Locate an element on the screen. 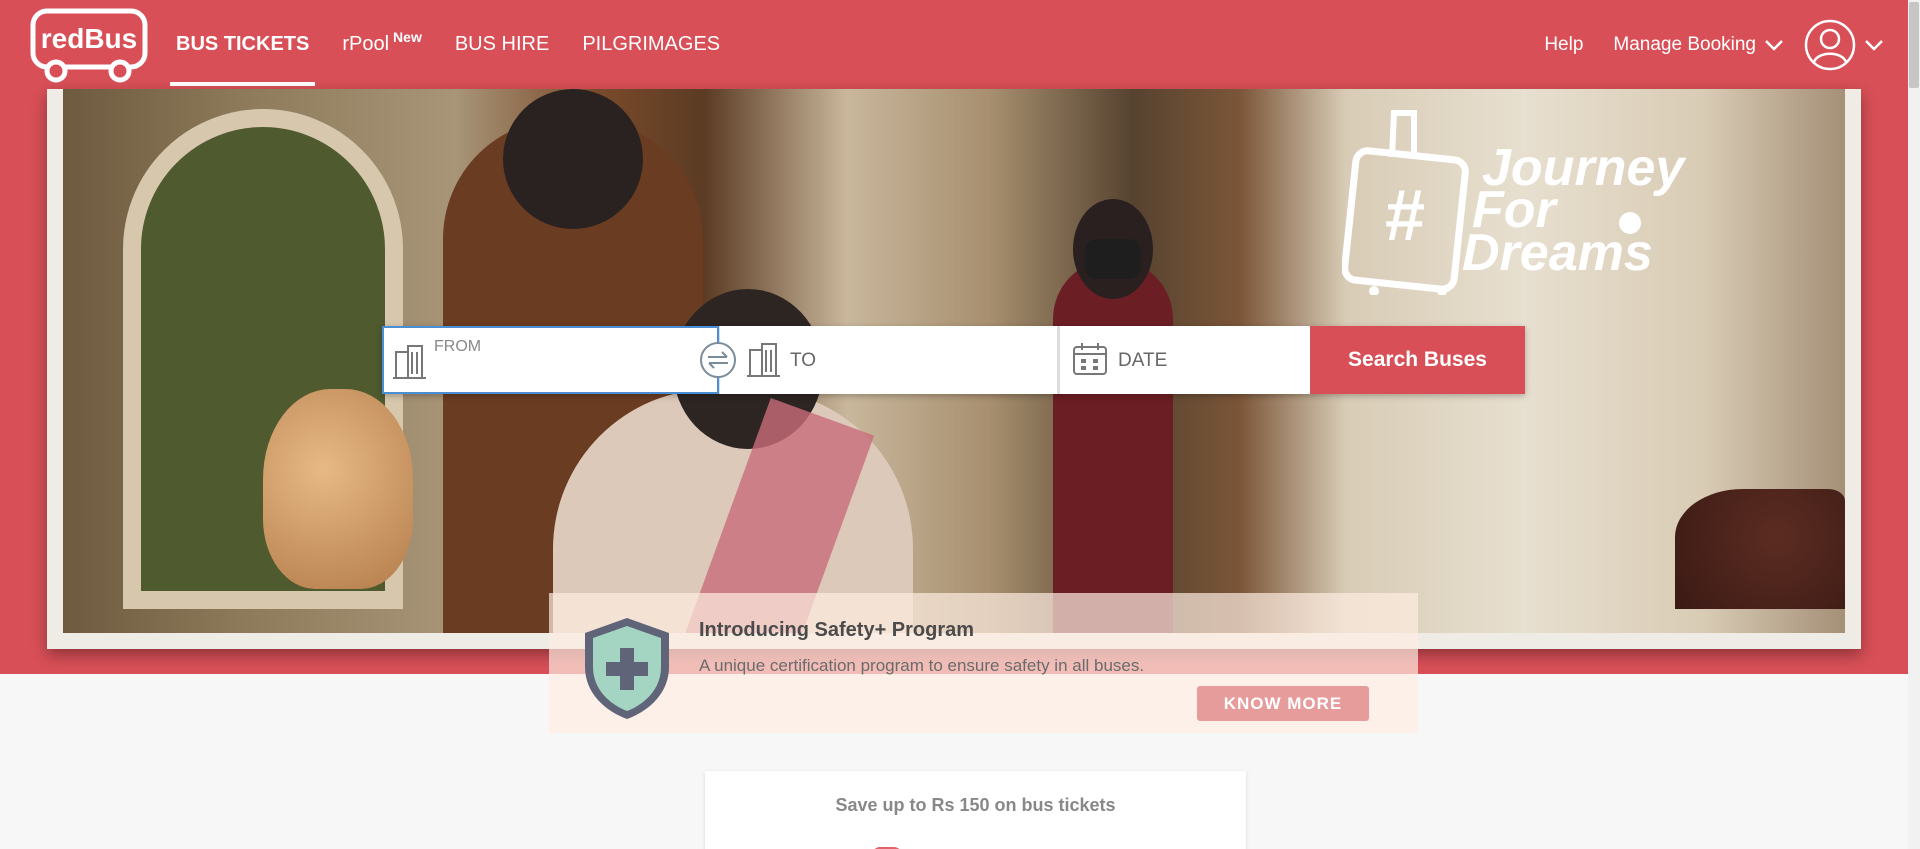 The height and width of the screenshot is (849, 1920). manage-booking-label: Manage Booking is located at coordinates (1684, 44).